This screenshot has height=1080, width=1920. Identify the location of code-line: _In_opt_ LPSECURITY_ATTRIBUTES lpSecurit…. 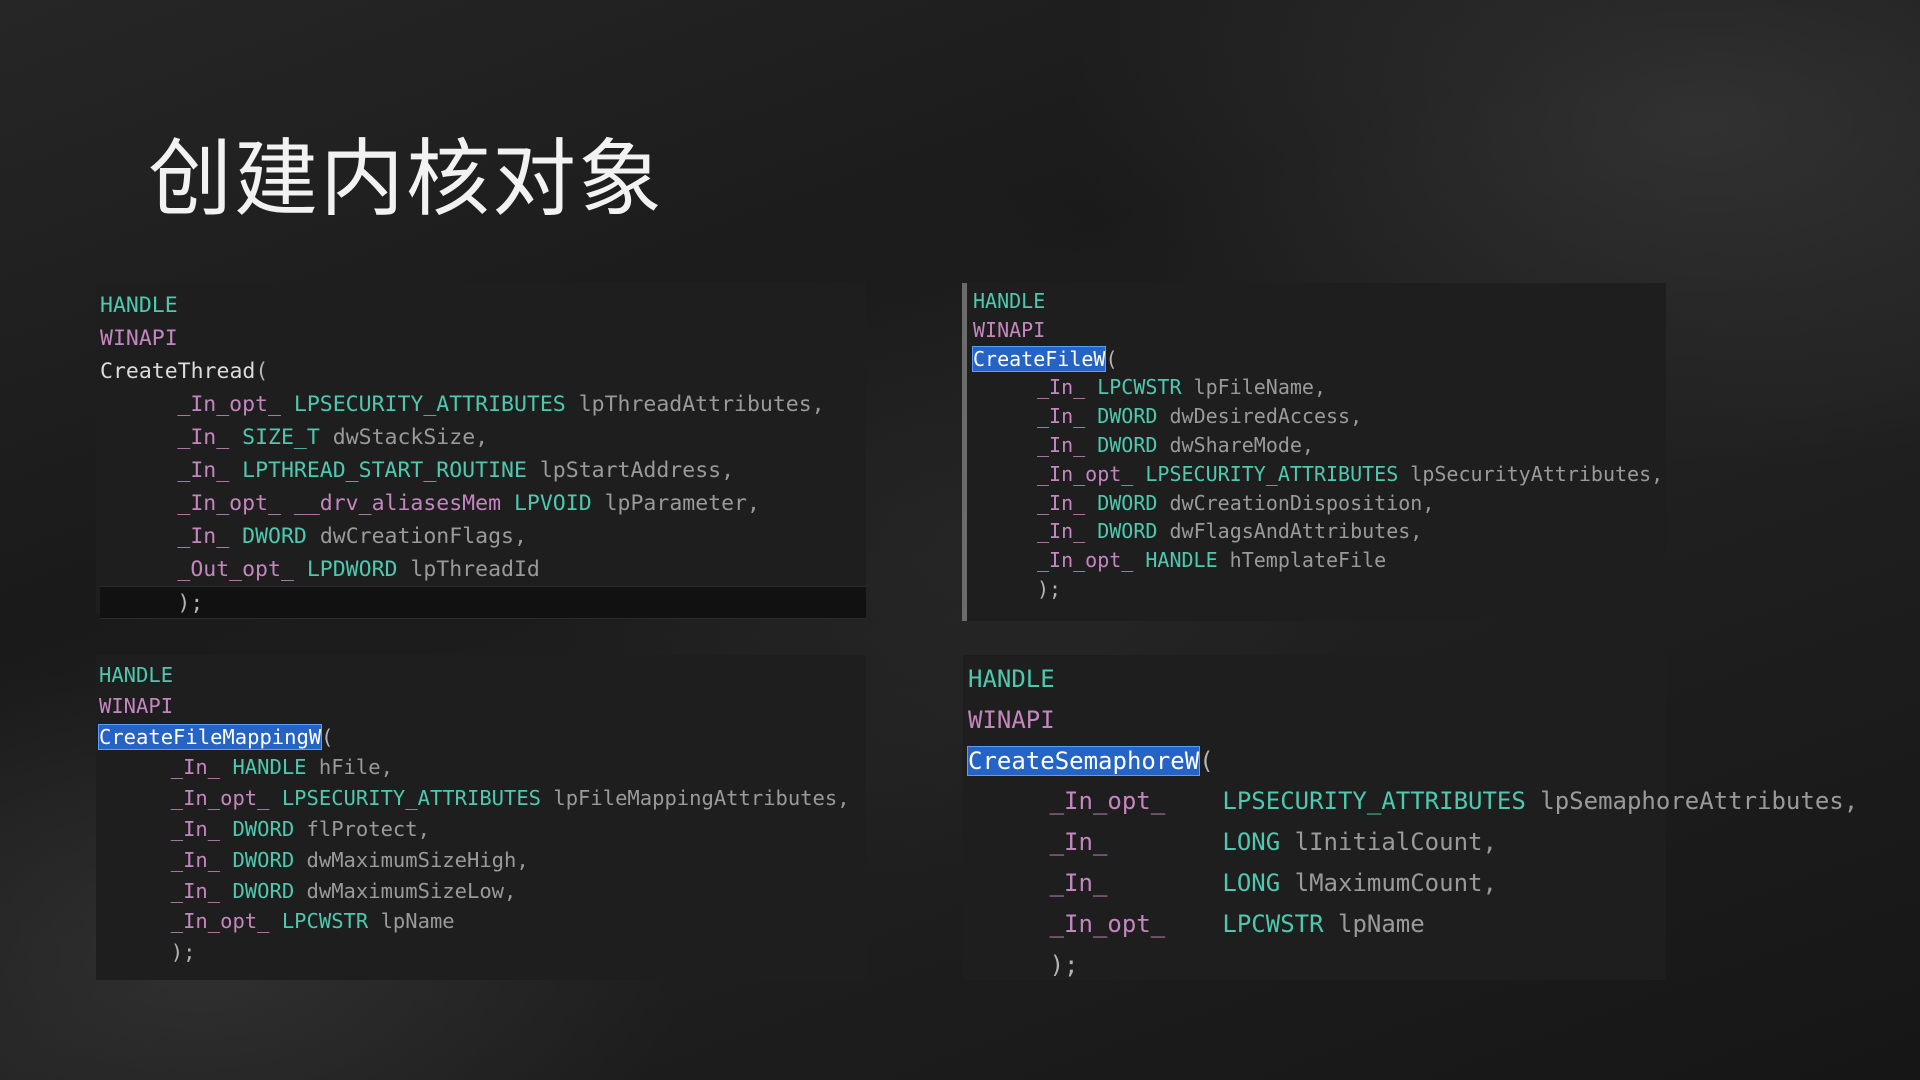
(1319, 474).